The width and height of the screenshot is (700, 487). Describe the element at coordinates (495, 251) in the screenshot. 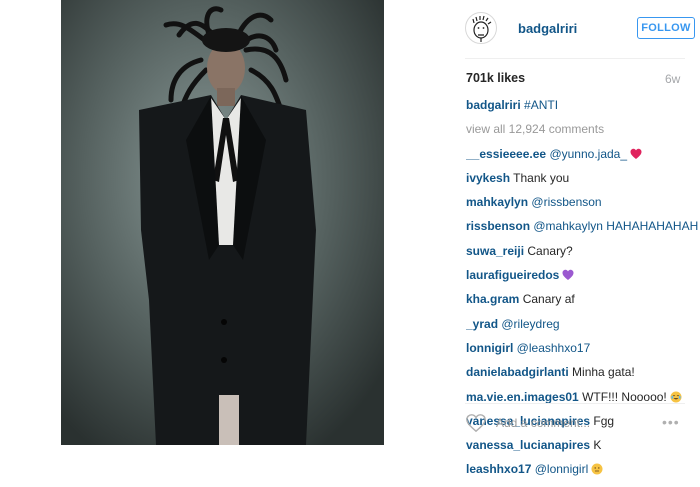

I see `comment-username: suwa_reiji` at that location.